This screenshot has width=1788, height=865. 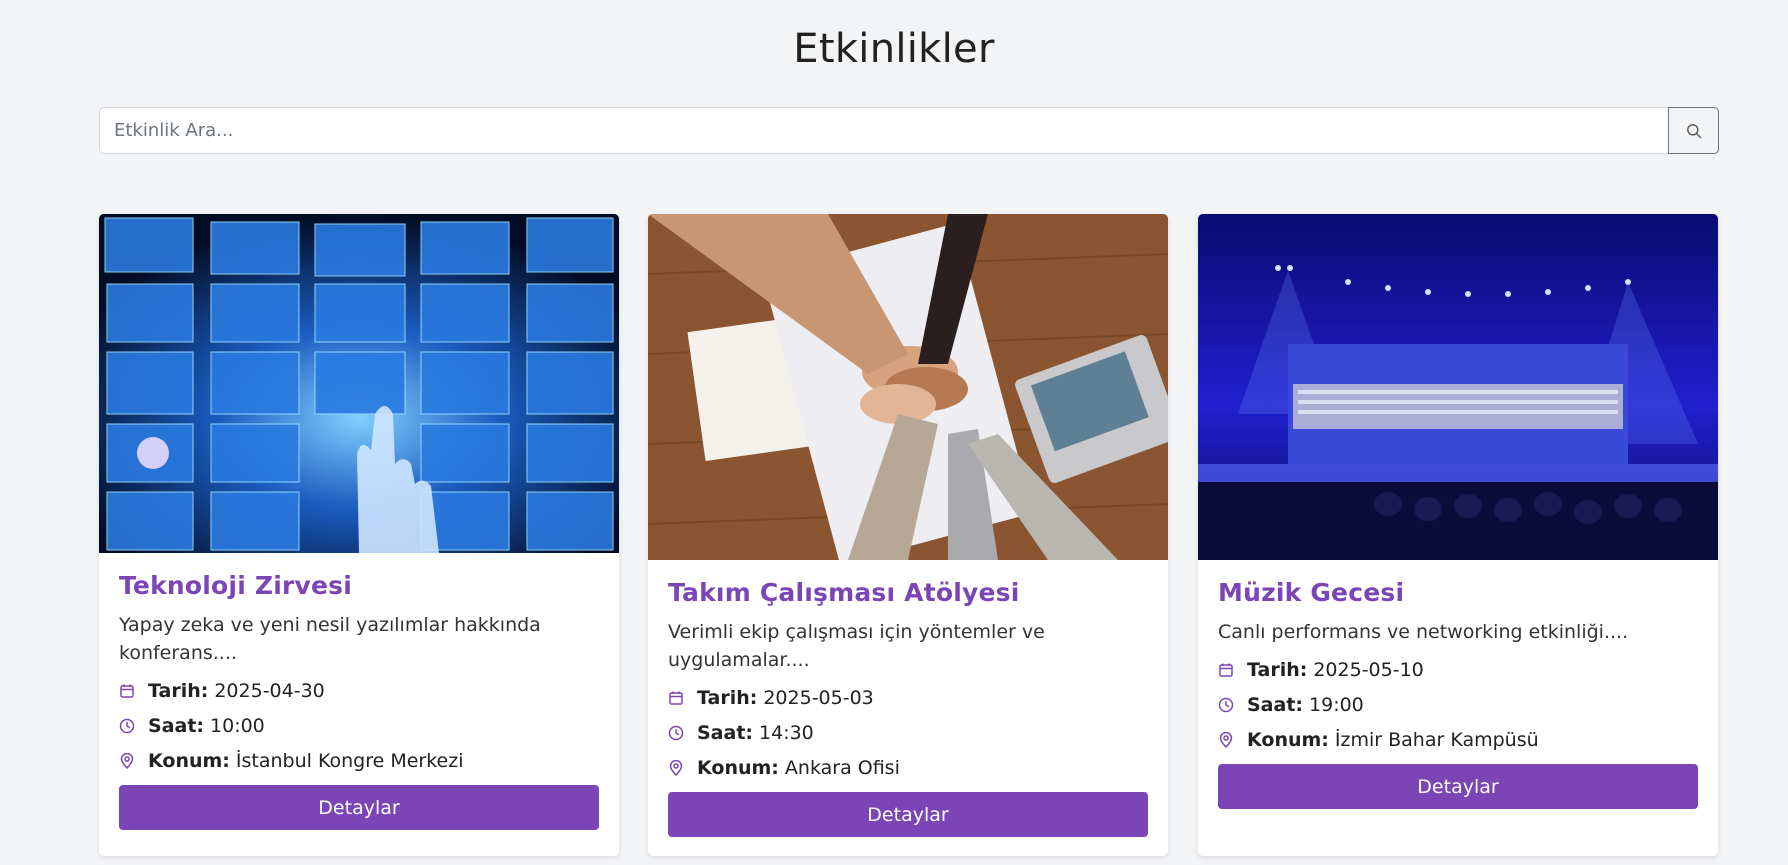 I want to click on event-location: Konum: İstanbul Kongre Merkezi, so click(x=359, y=760).